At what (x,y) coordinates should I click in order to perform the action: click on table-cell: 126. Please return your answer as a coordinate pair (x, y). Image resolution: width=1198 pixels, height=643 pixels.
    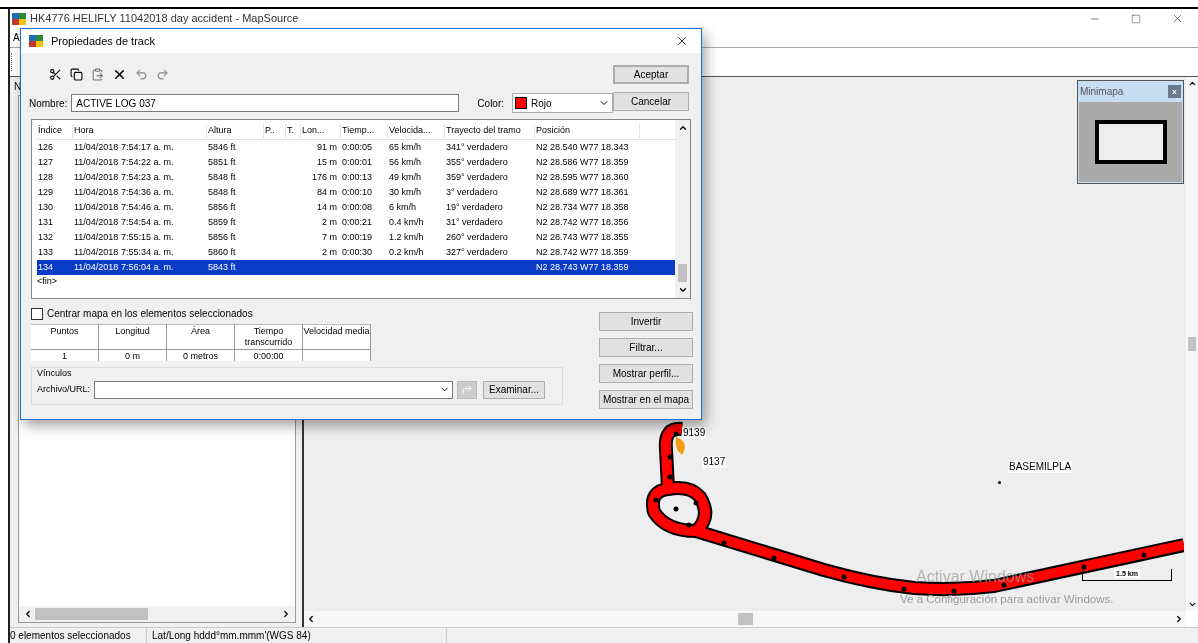
    Looking at the image, I should click on (46, 146).